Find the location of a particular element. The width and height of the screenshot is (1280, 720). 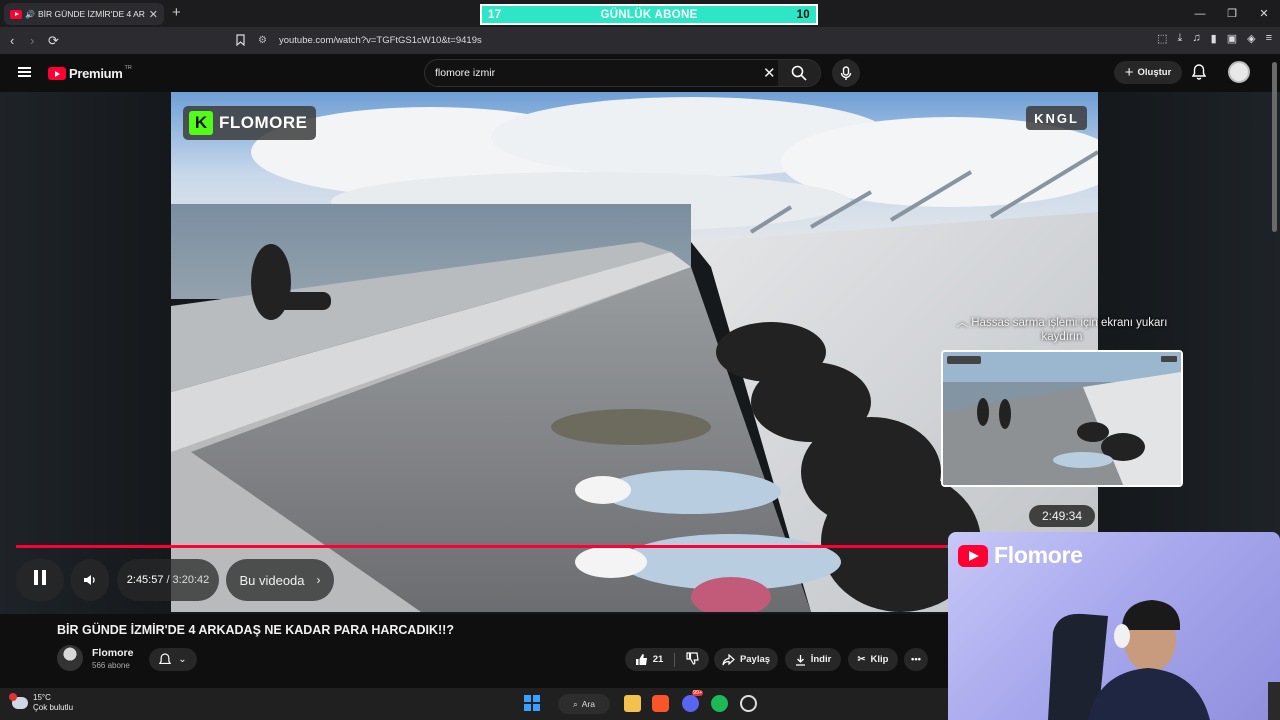

like-count: 21 is located at coordinates (658, 659).